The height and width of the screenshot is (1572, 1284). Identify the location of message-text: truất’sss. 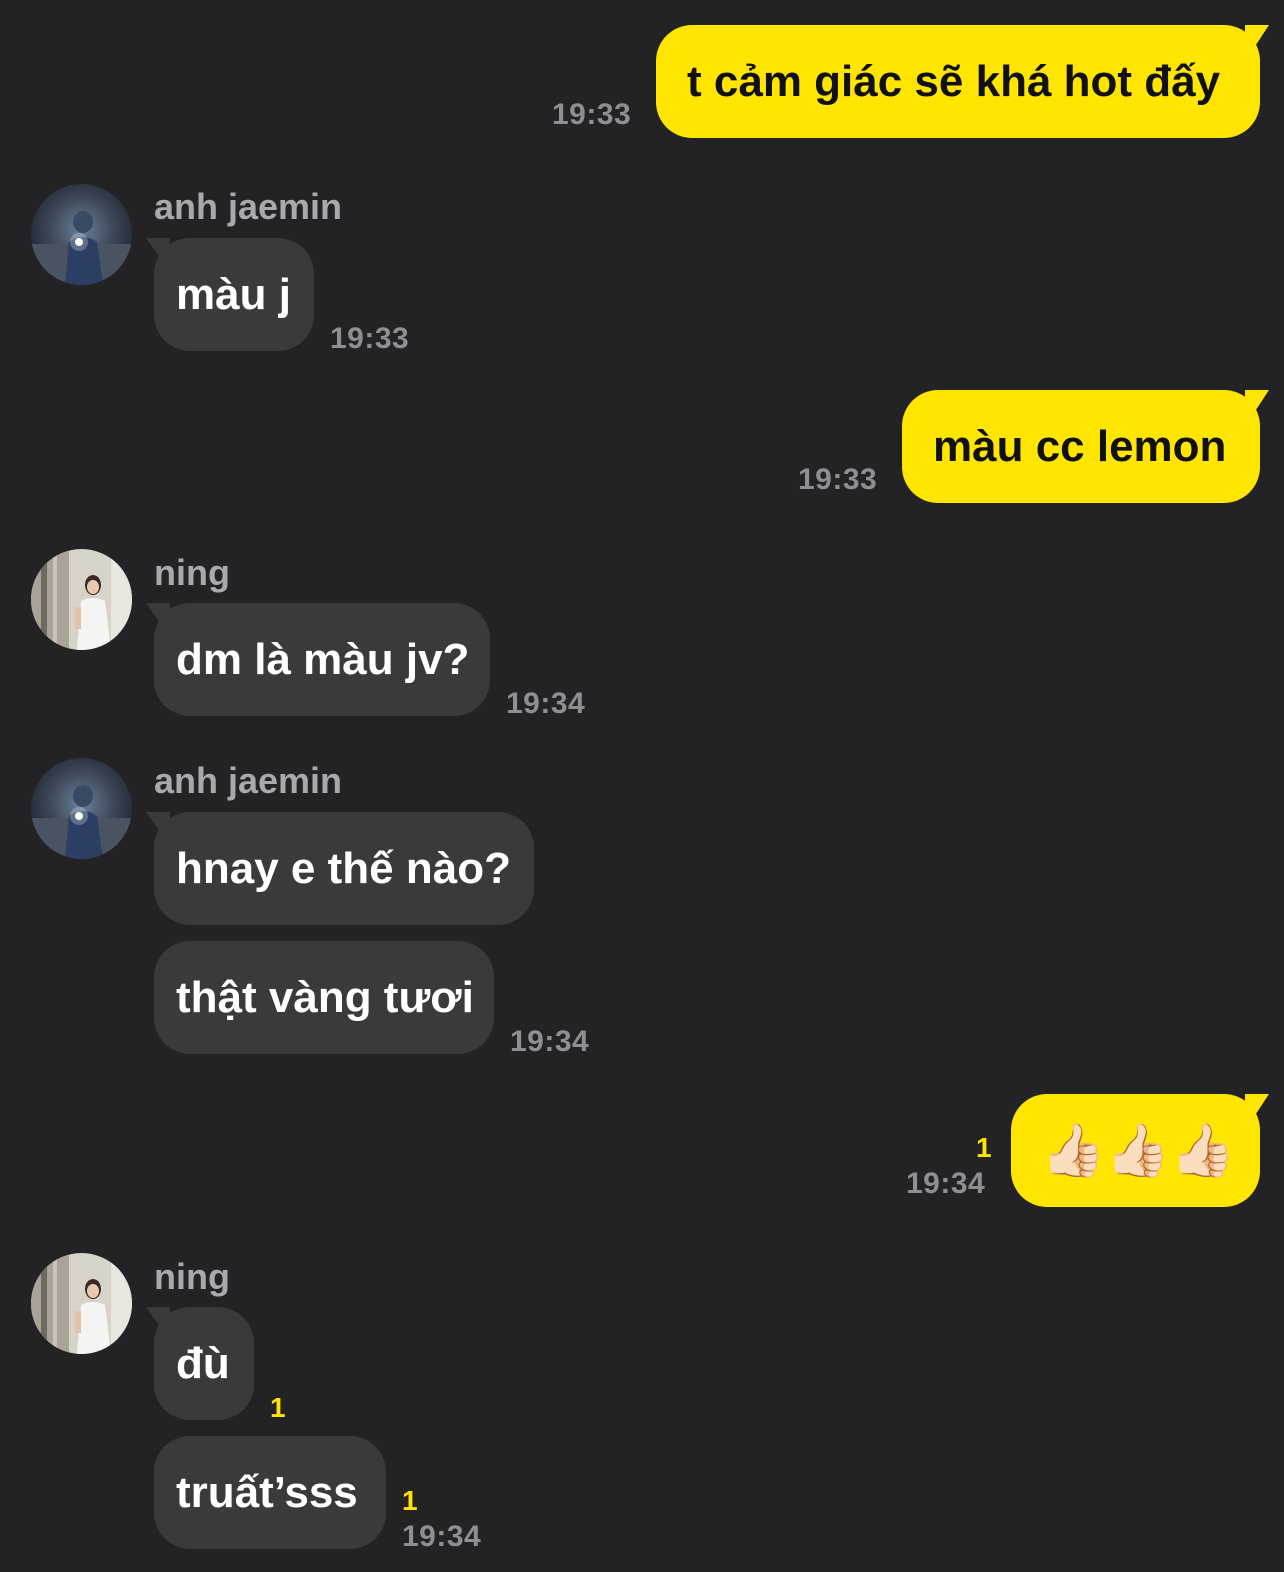
(267, 1492).